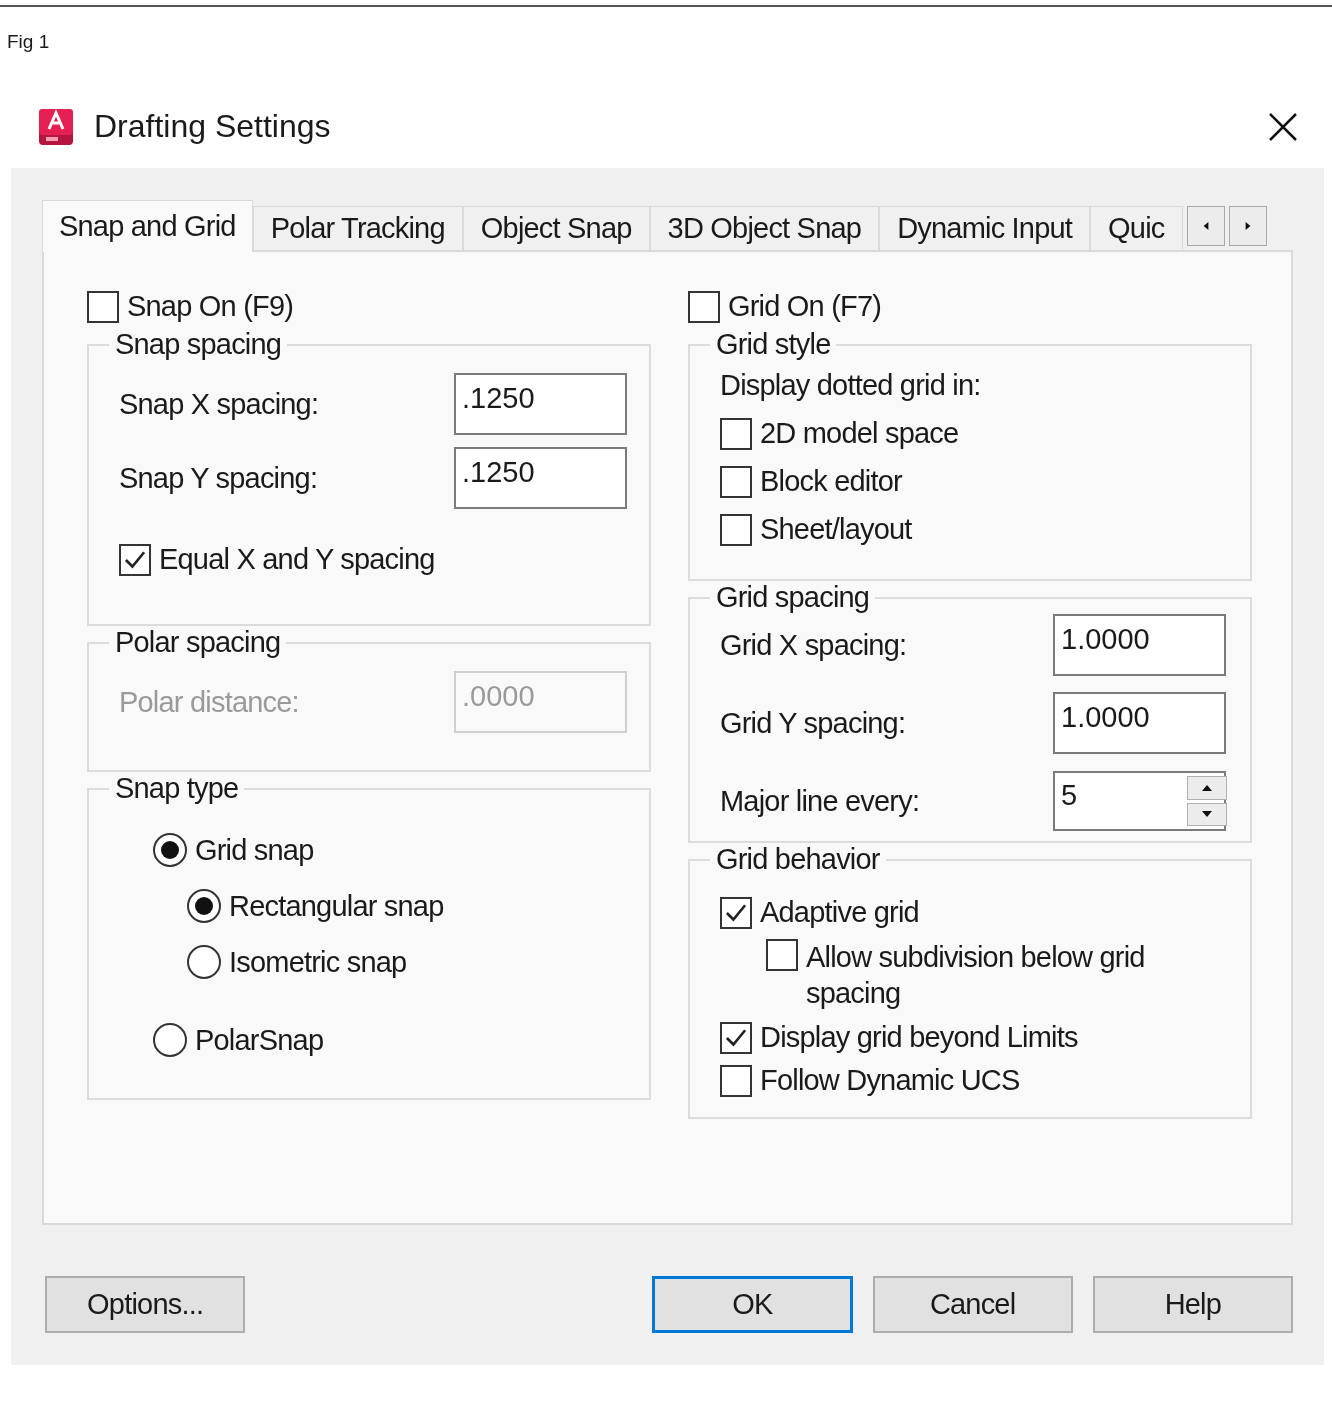 This screenshot has height=1407, width=1332. What do you see at coordinates (198, 344) in the screenshot?
I see `group-title: Snap spacing` at bounding box center [198, 344].